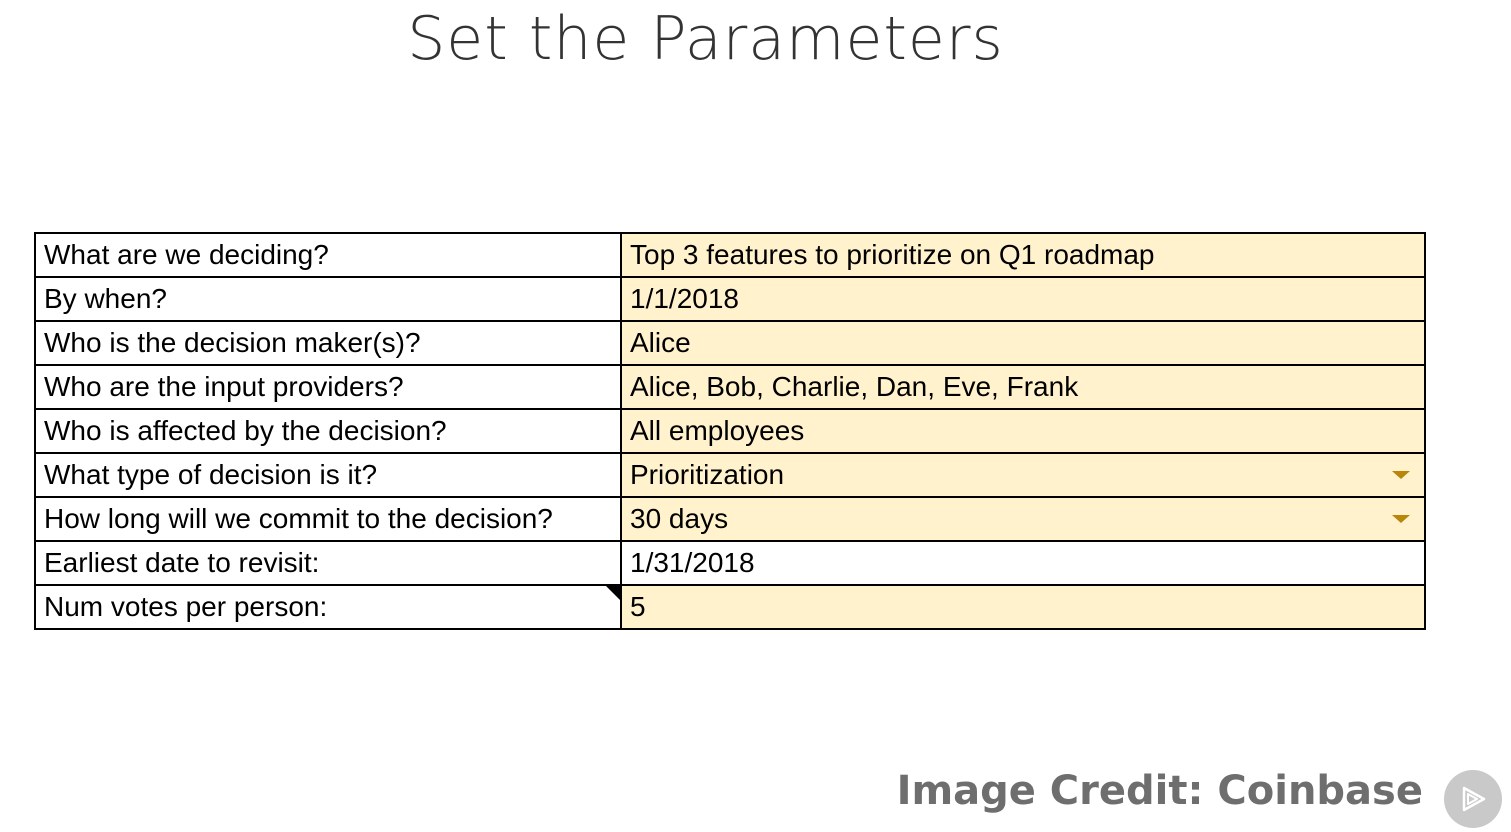  What do you see at coordinates (679, 518) in the screenshot?
I see `parameter-value-text: 30 days` at bounding box center [679, 518].